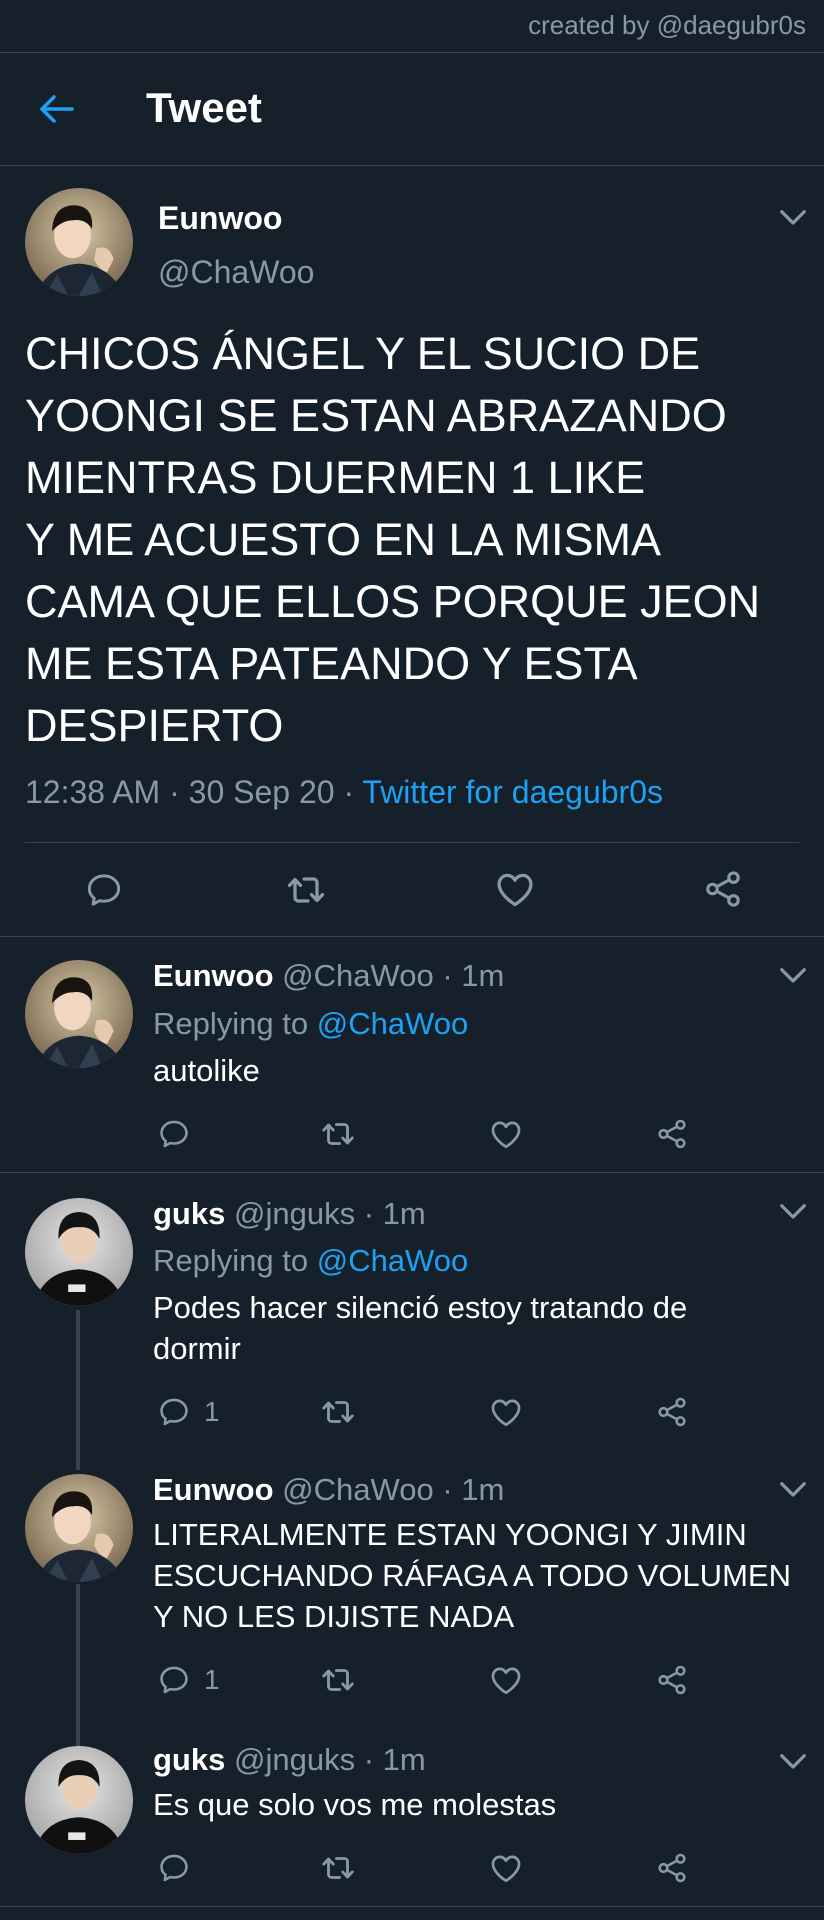 This screenshot has height=1920, width=824. Describe the element at coordinates (412, 165) in the screenshot. I see `header-divider` at that location.